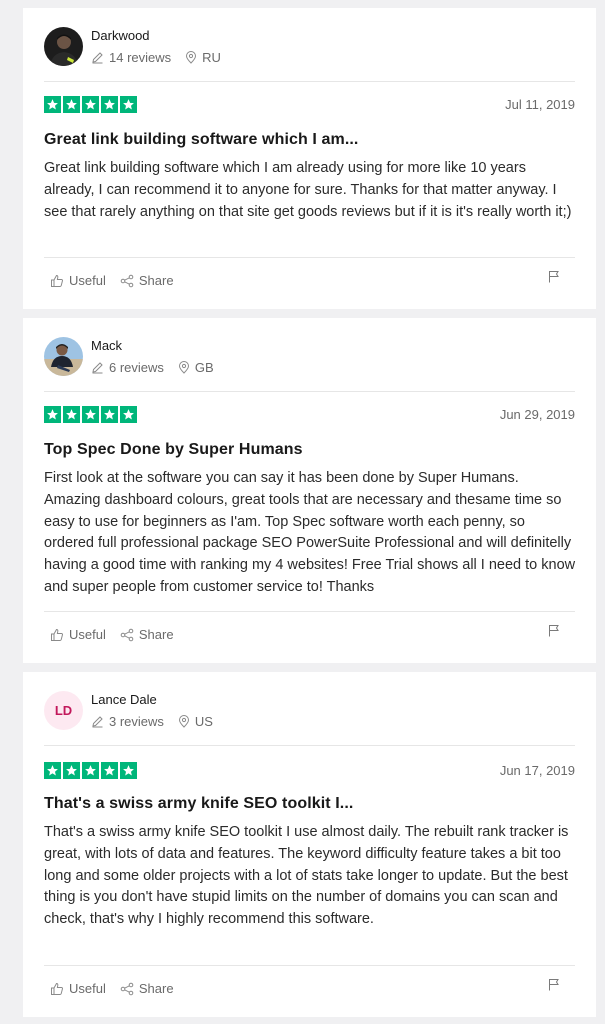 This screenshot has width=605, height=1024. I want to click on country-code: GB, so click(204, 367).